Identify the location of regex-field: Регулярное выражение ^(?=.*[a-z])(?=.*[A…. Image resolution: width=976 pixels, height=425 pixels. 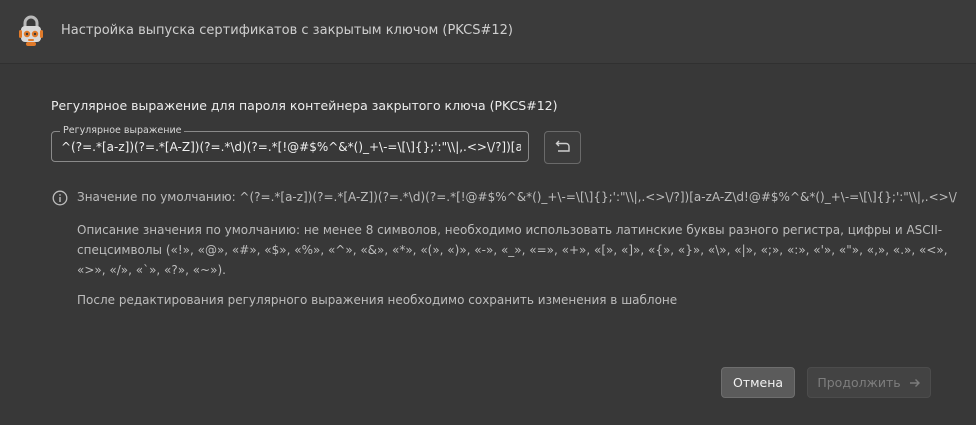
(290, 143).